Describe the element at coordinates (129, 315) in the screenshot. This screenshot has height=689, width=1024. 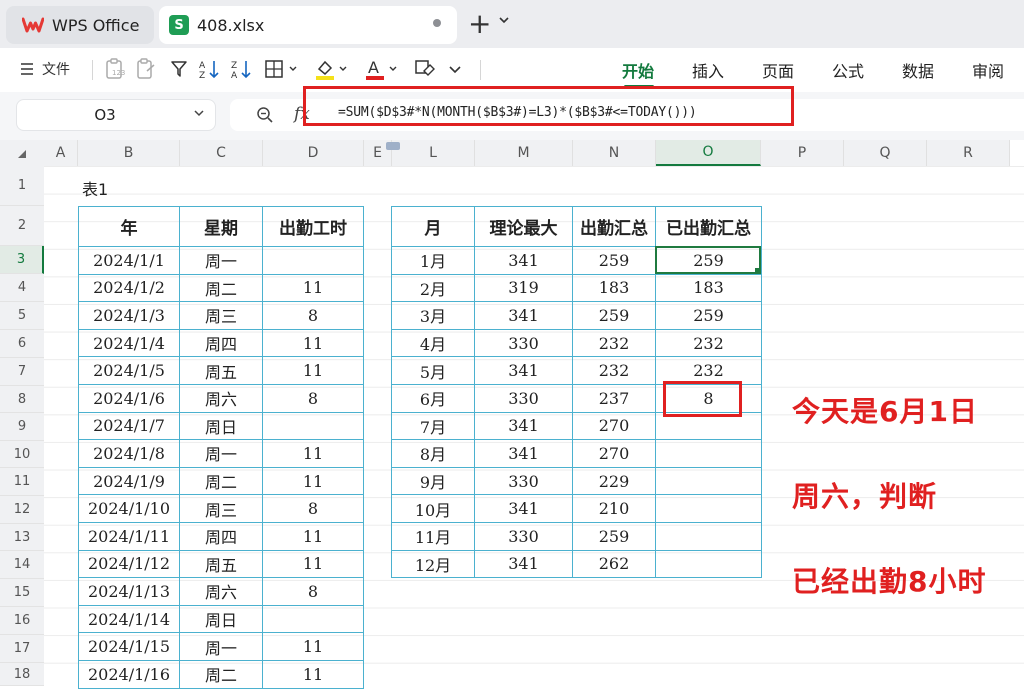
I see `cell-date: 2024/1/3` at that location.